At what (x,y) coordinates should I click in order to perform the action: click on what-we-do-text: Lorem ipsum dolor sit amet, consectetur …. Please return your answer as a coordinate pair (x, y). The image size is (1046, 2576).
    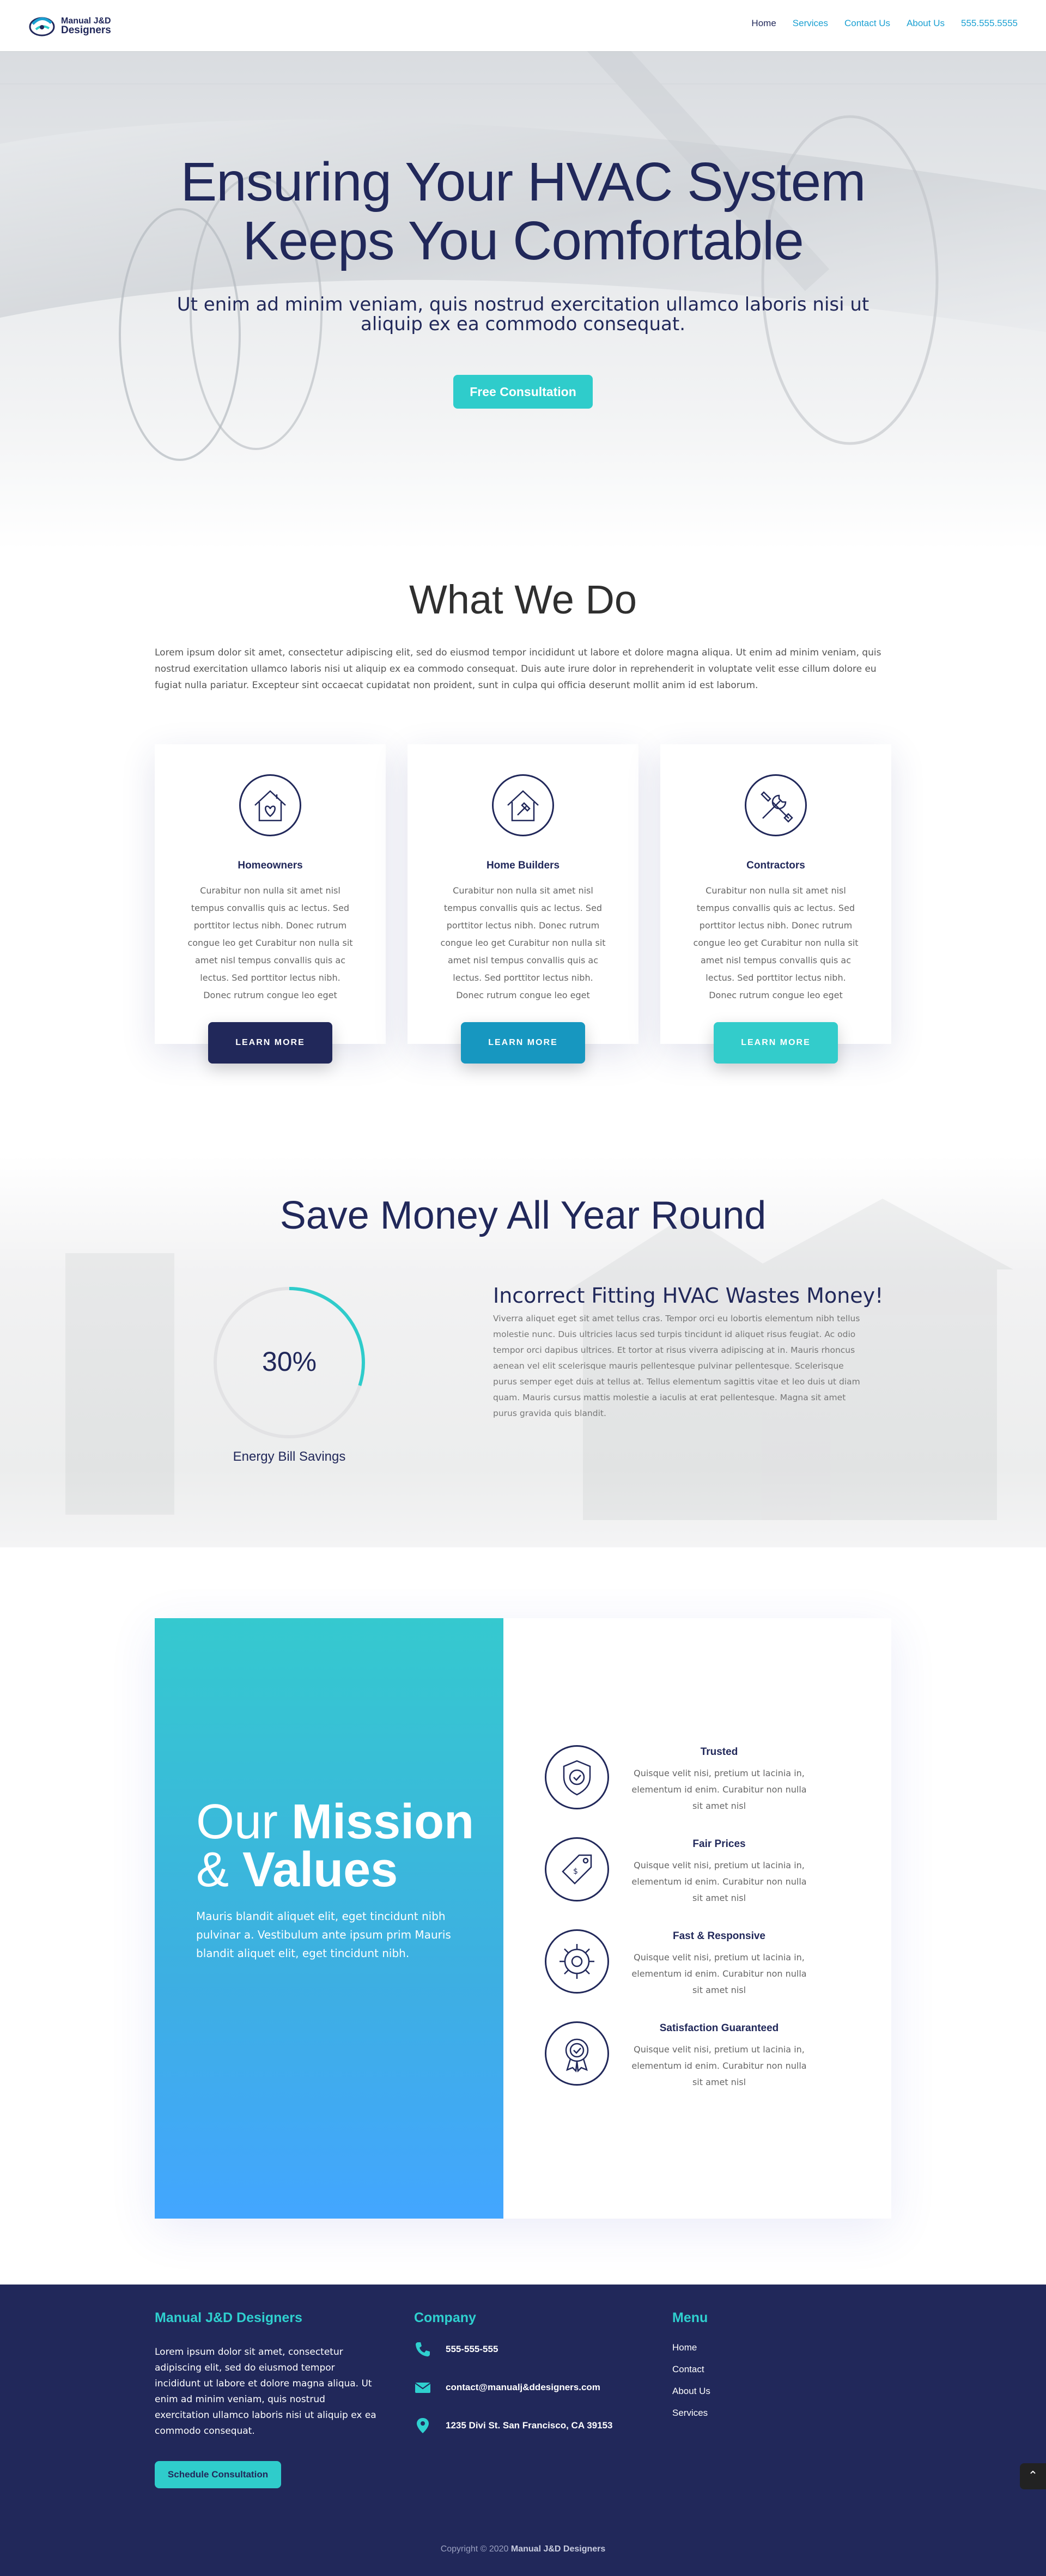
    Looking at the image, I should click on (518, 669).